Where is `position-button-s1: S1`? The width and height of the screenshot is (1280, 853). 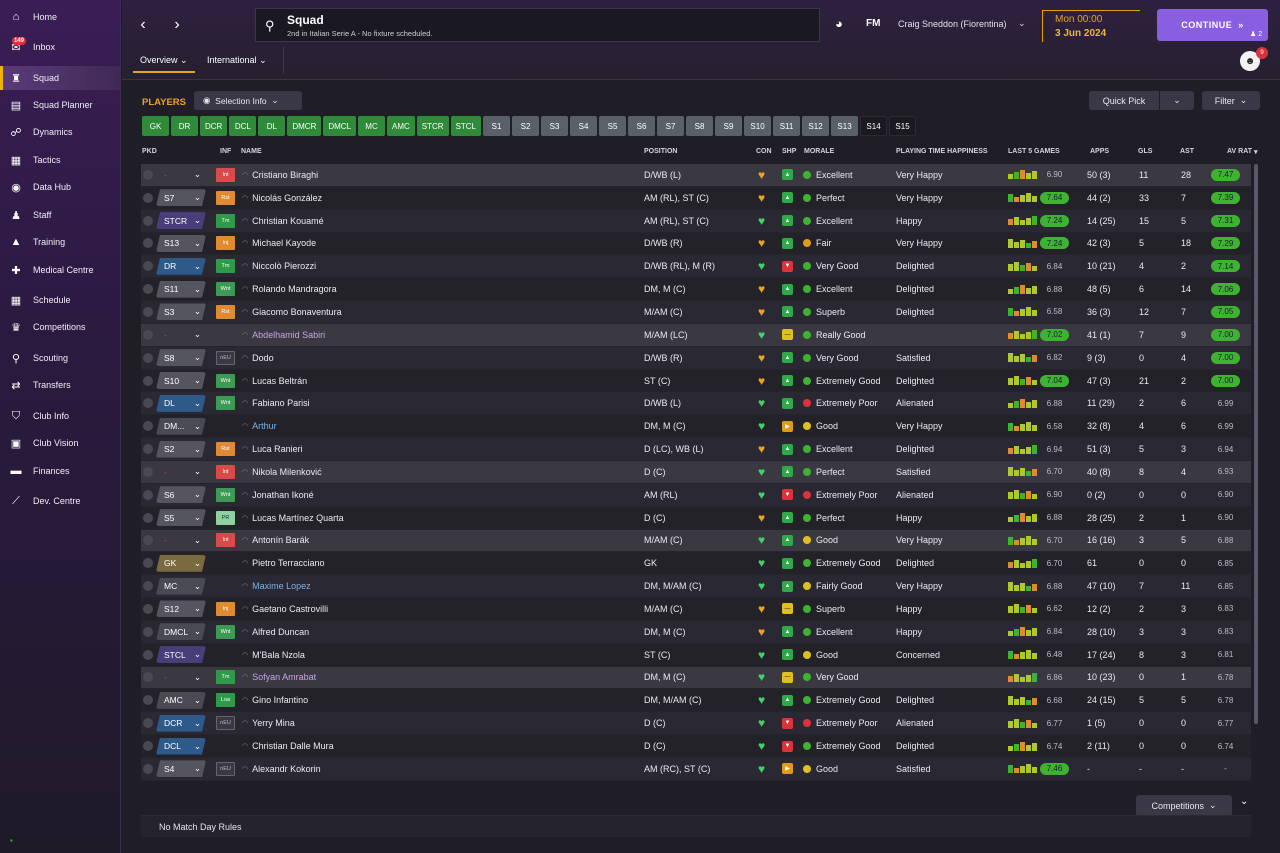
position-button-s1: S1 is located at coordinates (497, 126).